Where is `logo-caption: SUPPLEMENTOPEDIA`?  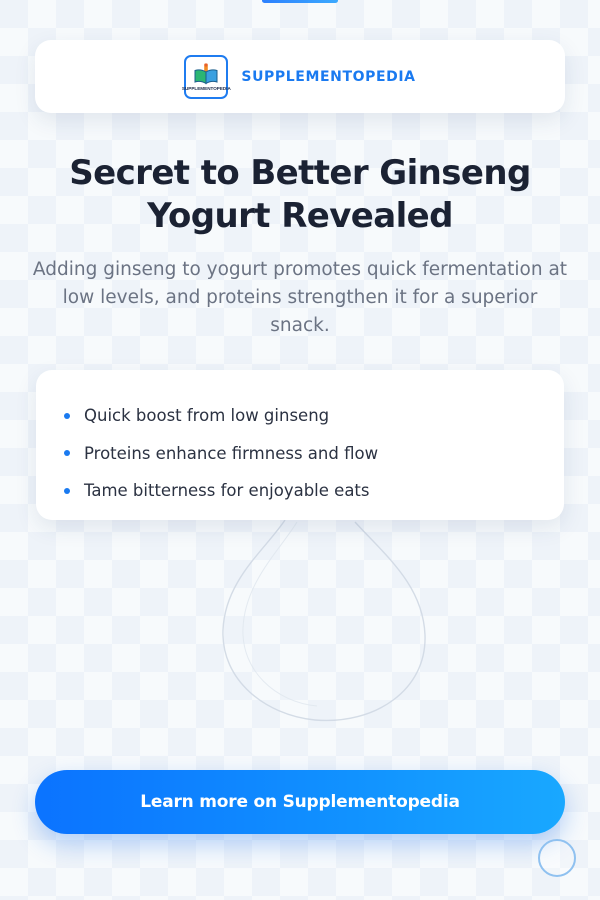 logo-caption: SUPPLEMENTOPEDIA is located at coordinates (206, 88).